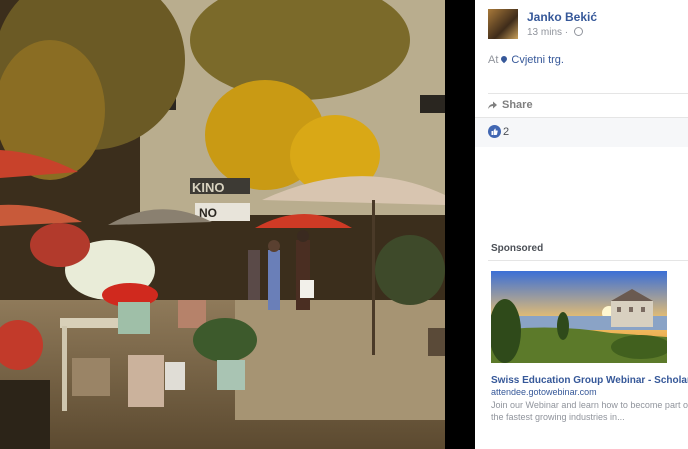 The width and height of the screenshot is (688, 449). What do you see at coordinates (504, 59) in the screenshot?
I see `location-pin-icon` at bounding box center [504, 59].